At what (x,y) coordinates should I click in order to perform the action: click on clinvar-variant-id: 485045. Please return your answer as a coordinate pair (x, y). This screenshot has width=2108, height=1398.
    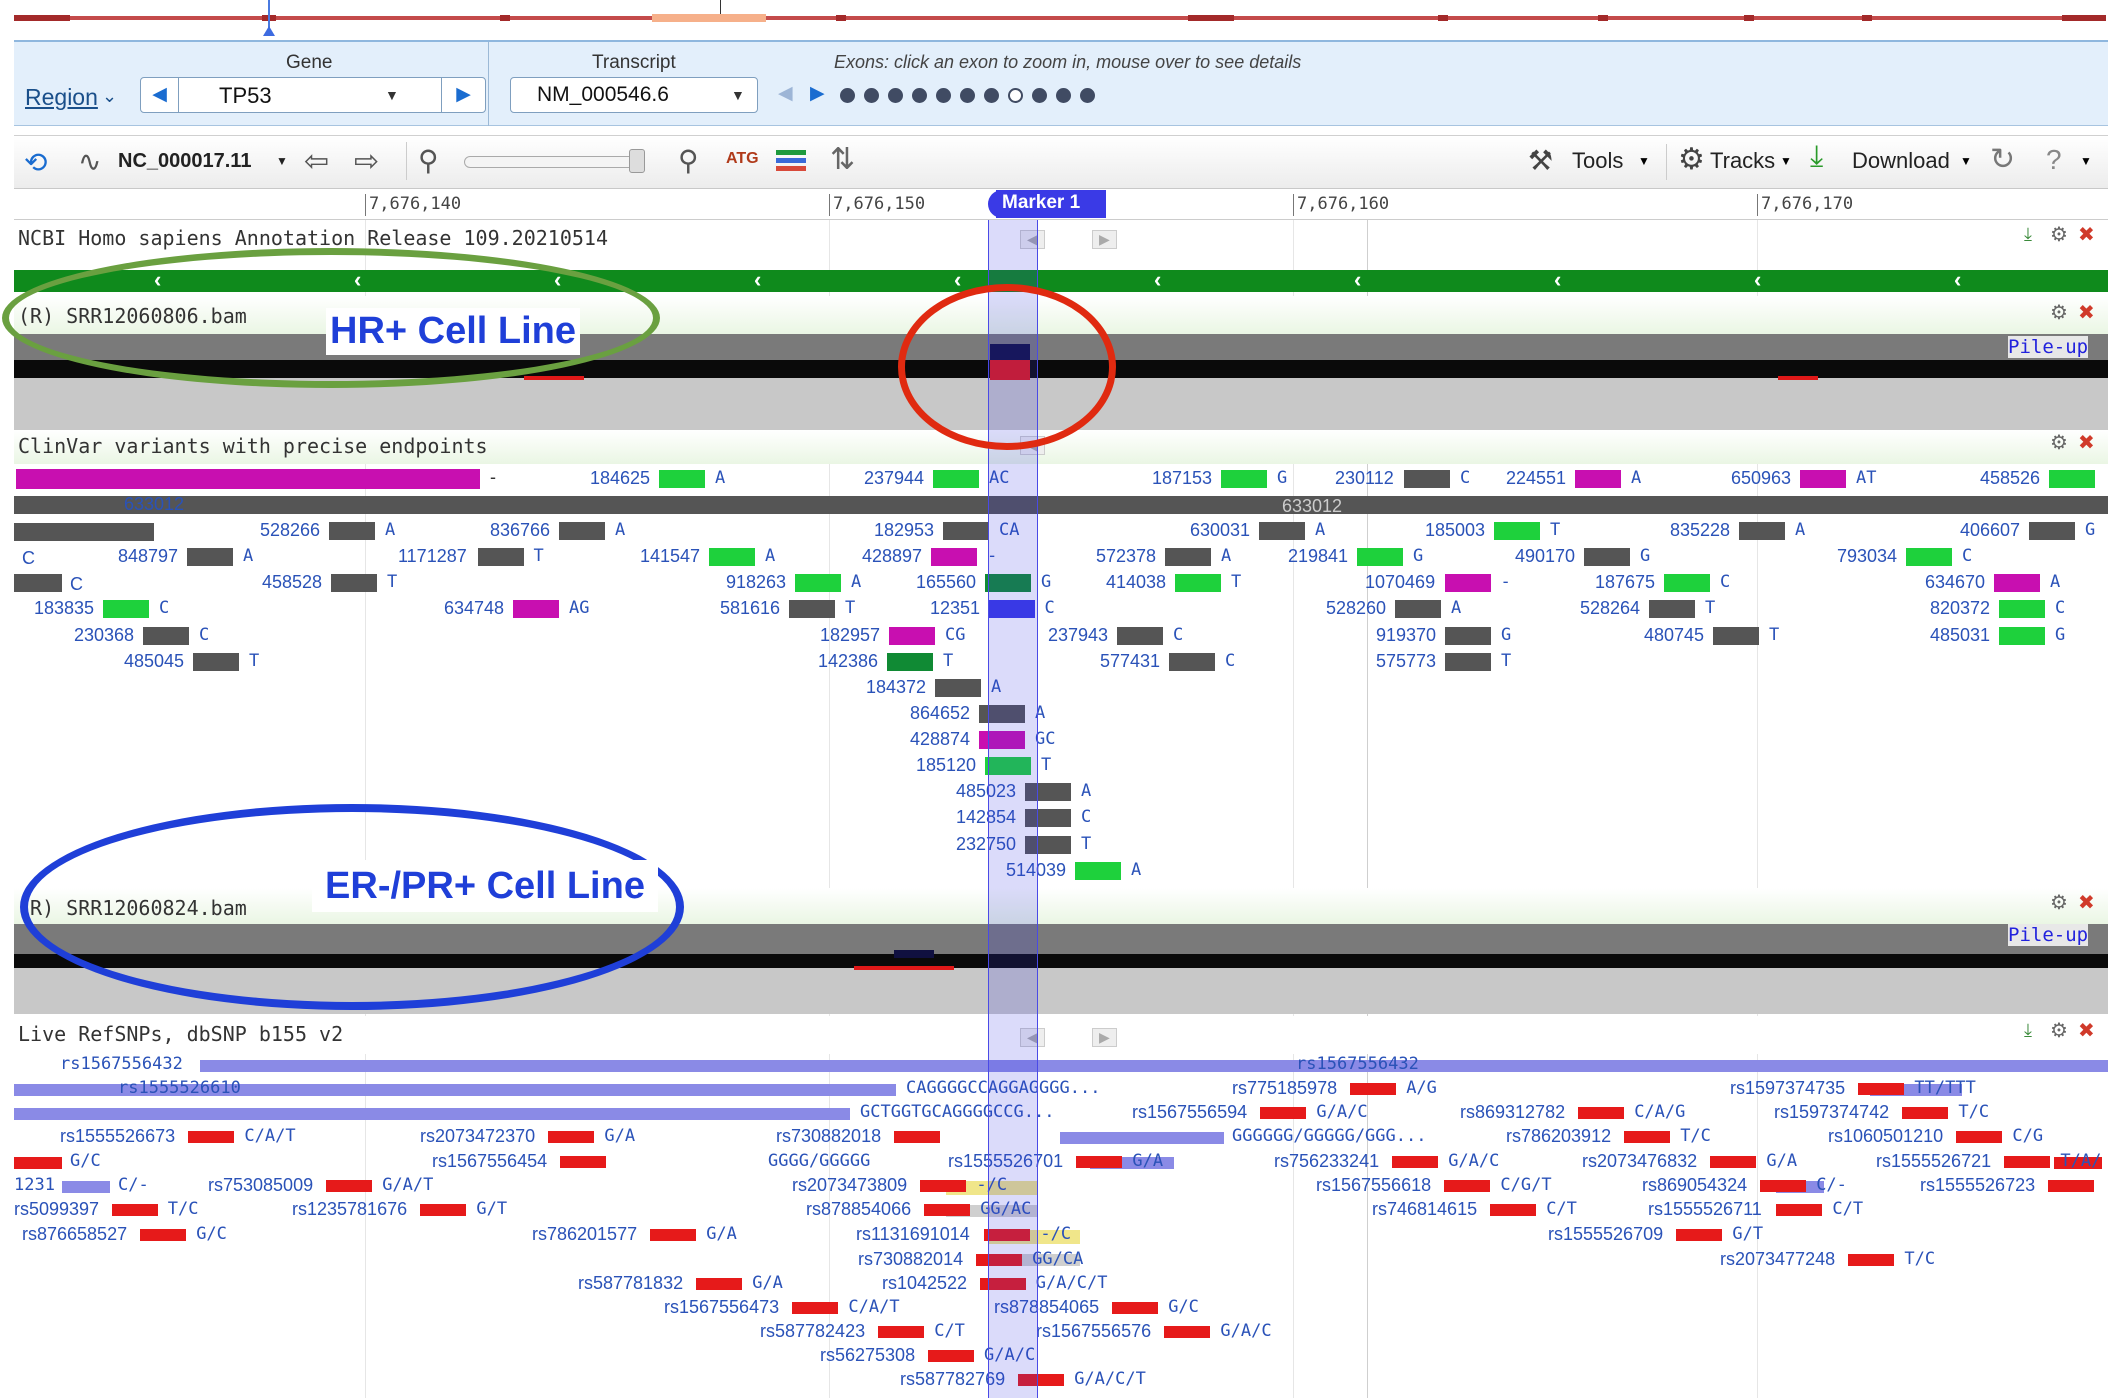
    Looking at the image, I should click on (154, 661).